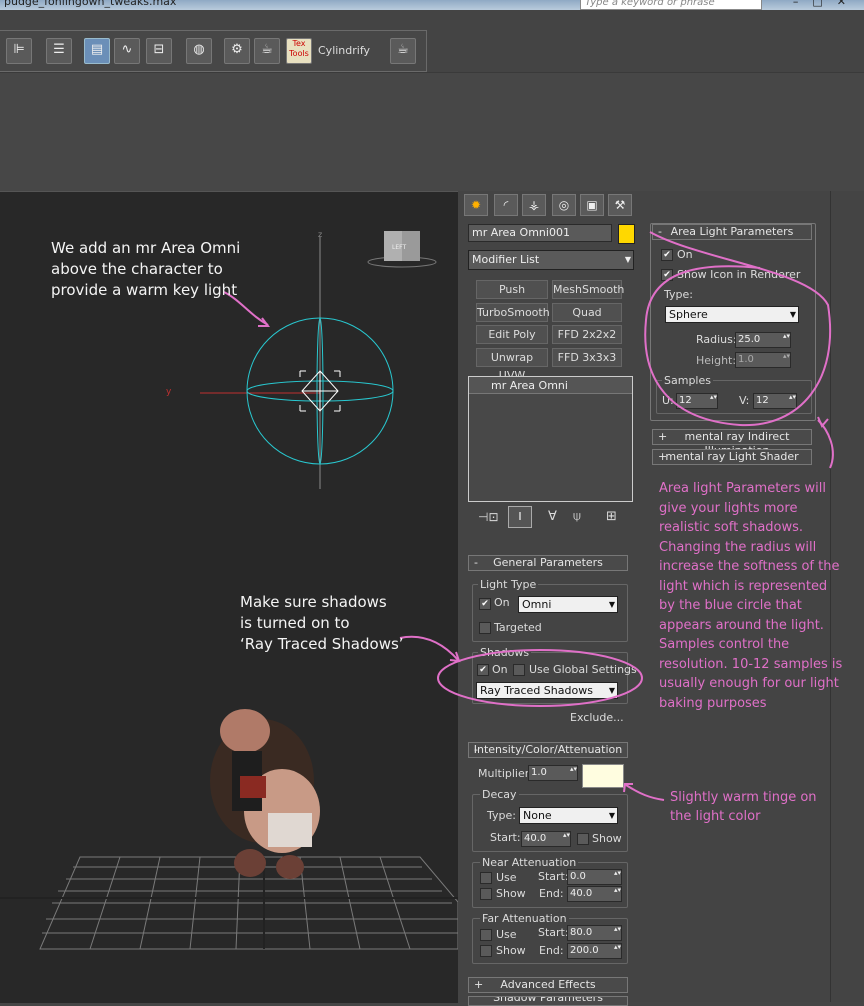 This screenshot has width=864, height=1006. Describe the element at coordinates (743, 488) in the screenshot. I see `note-line: Area light Parameters will` at that location.